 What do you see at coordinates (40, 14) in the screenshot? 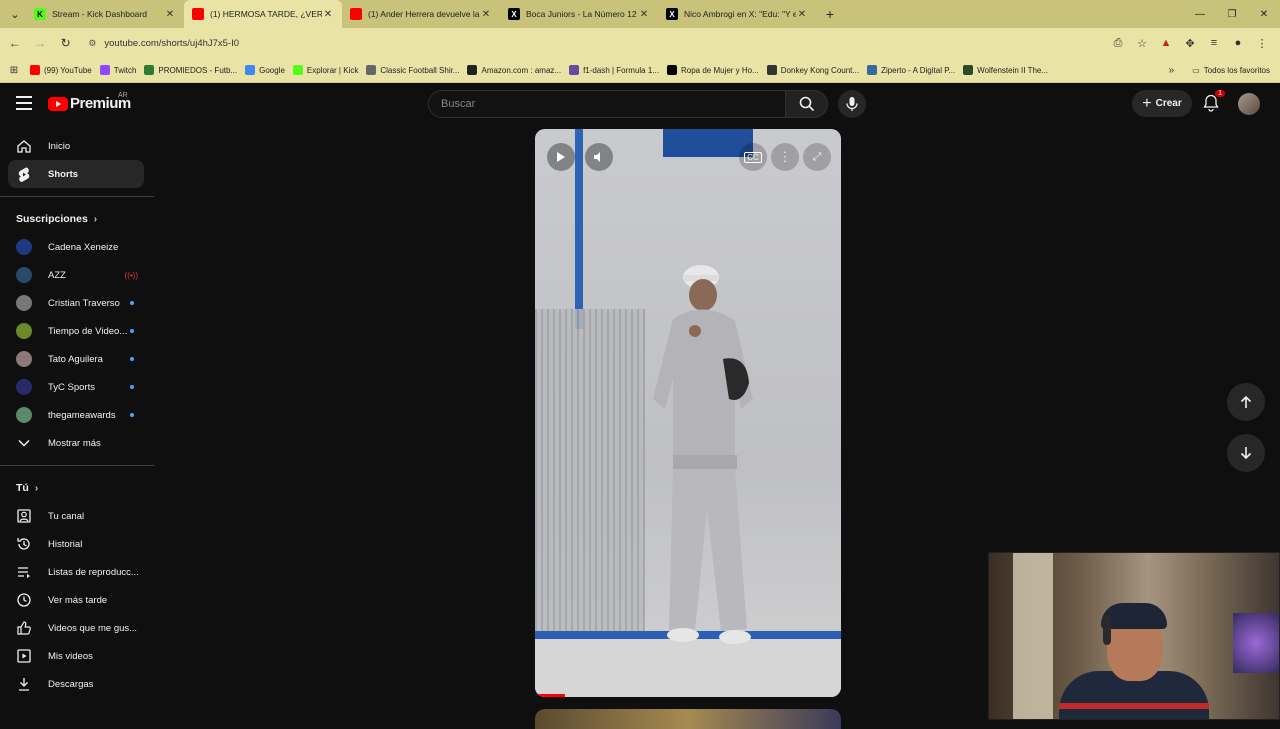
I see `tab-favicon-icon: K` at bounding box center [40, 14].